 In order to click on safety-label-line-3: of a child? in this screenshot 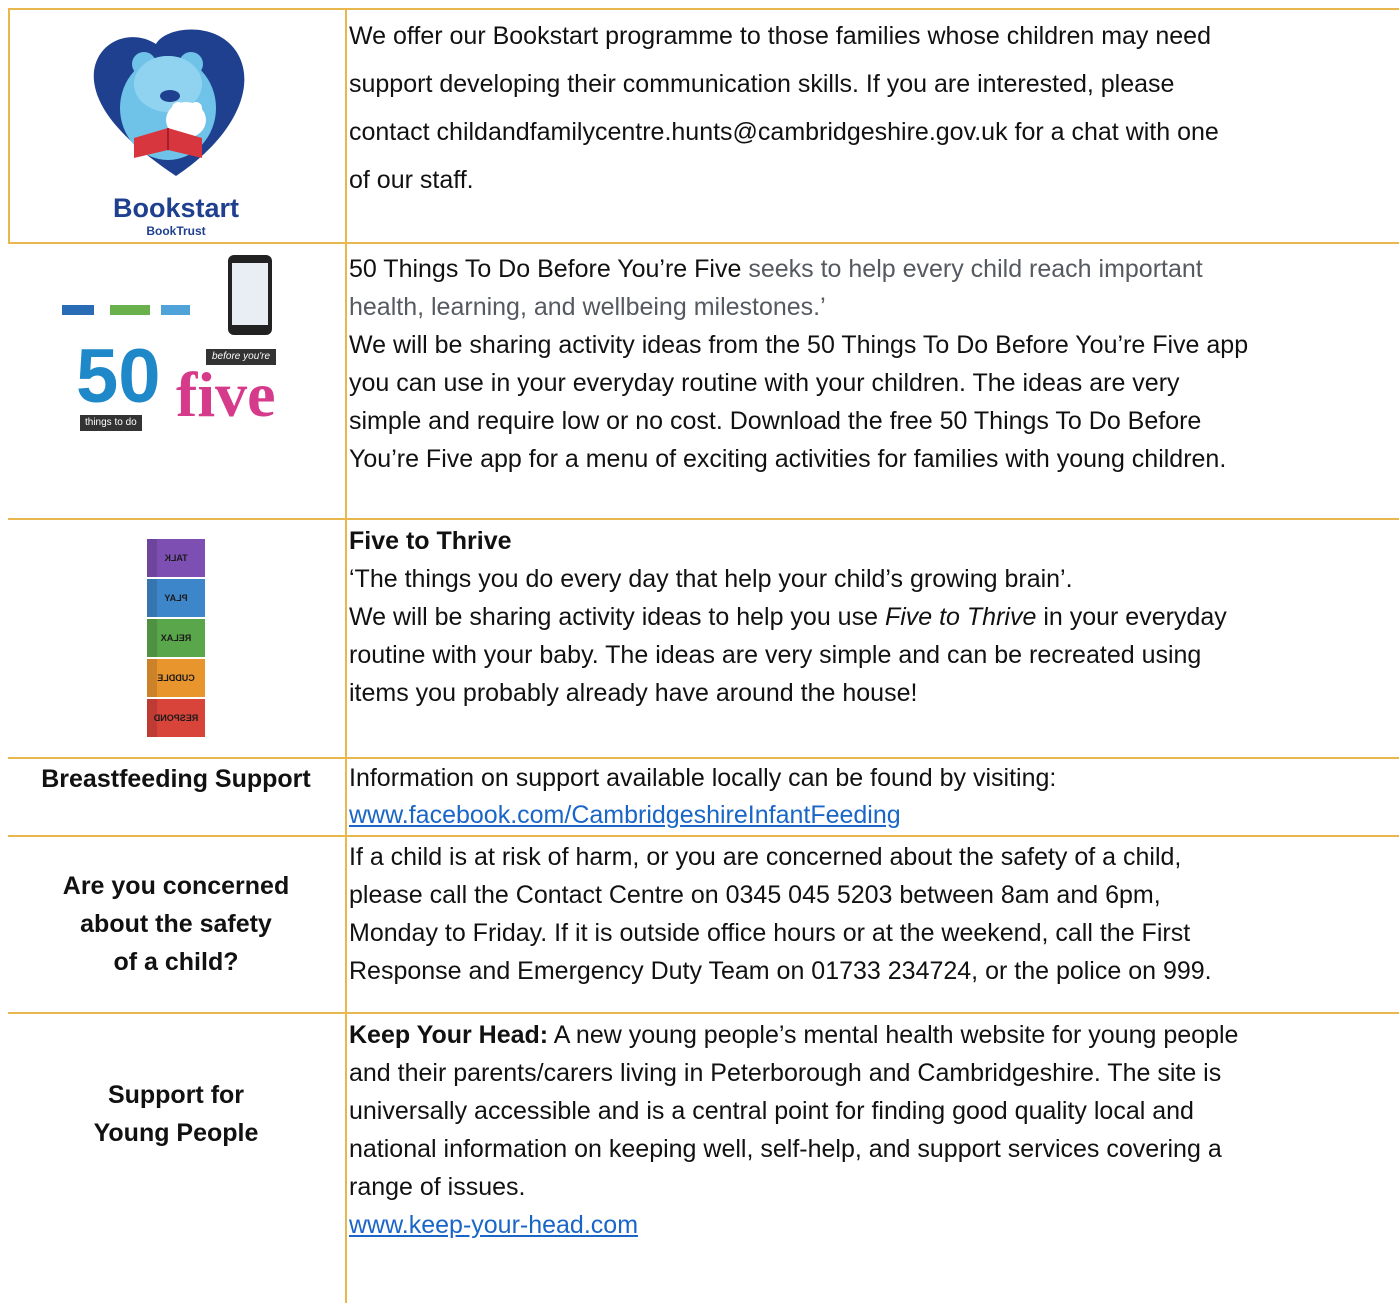, I will do `click(176, 962)`.